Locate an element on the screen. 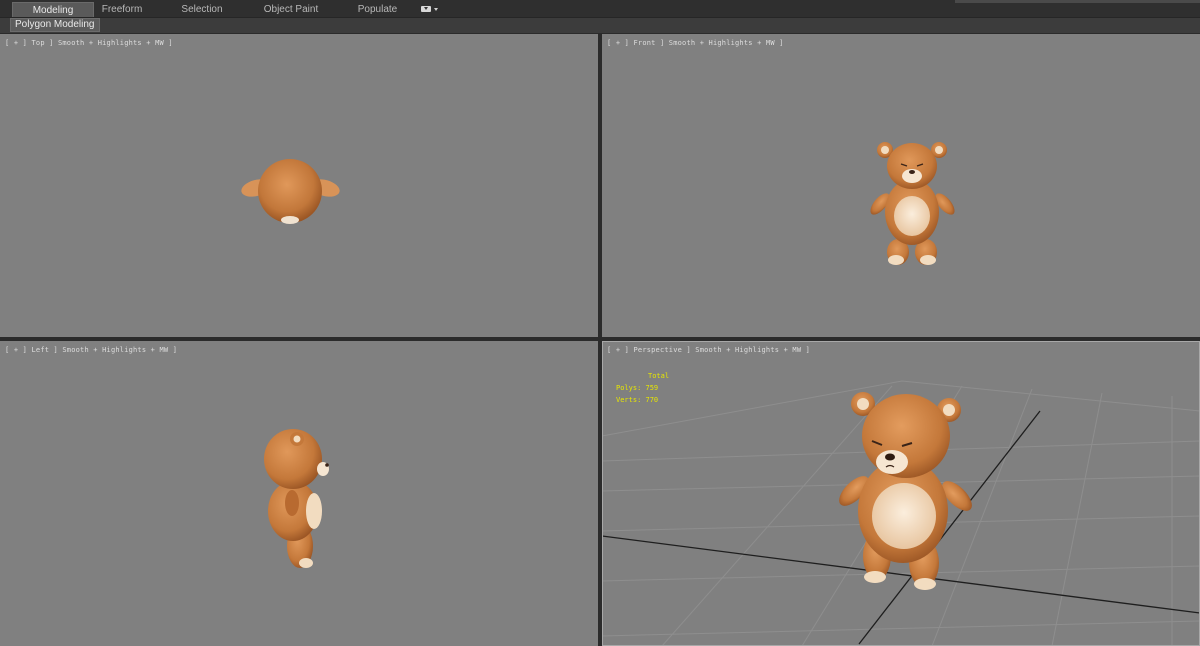 This screenshot has width=1200, height=646. stats-polys: Polys: 759 is located at coordinates (637, 388).